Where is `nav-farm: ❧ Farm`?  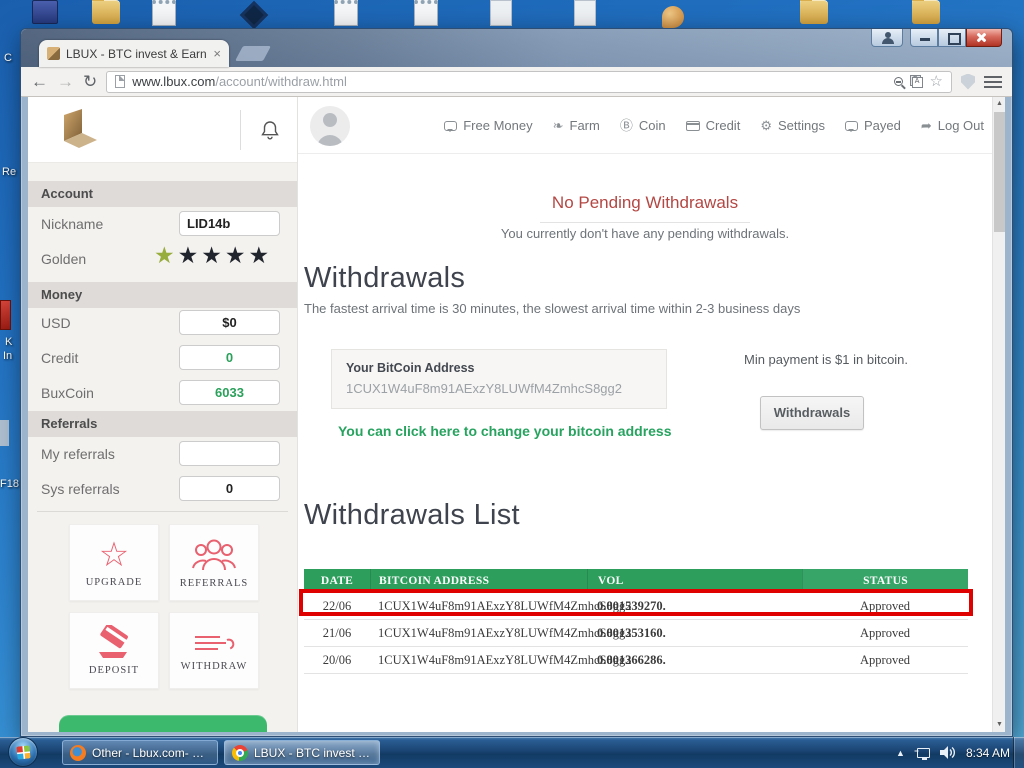 nav-farm: ❧ Farm is located at coordinates (576, 125).